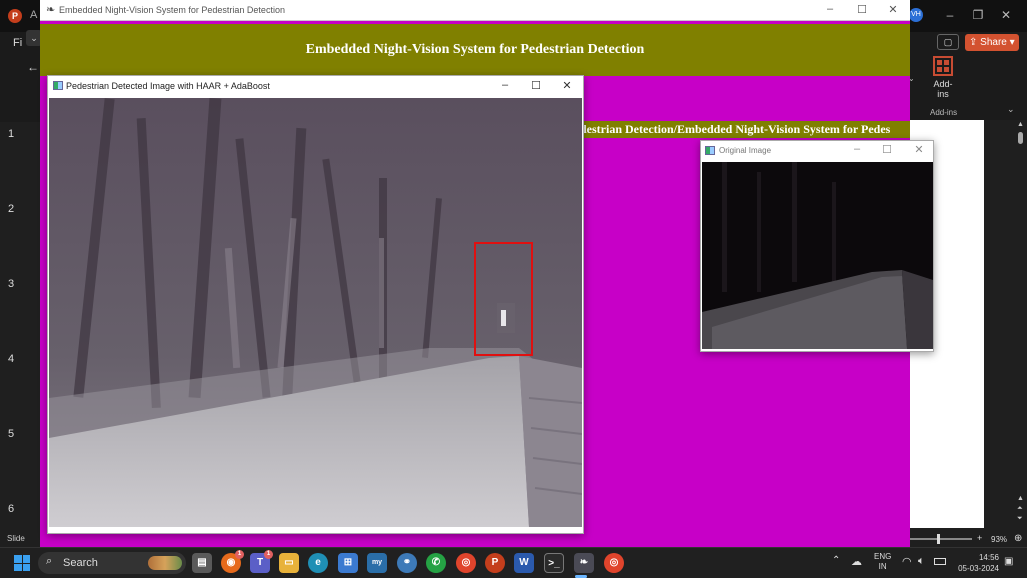 Image resolution: width=1027 pixels, height=578 pixels. Describe the element at coordinates (943, 66) in the screenshot. I see `addins-grid-icon` at that location.